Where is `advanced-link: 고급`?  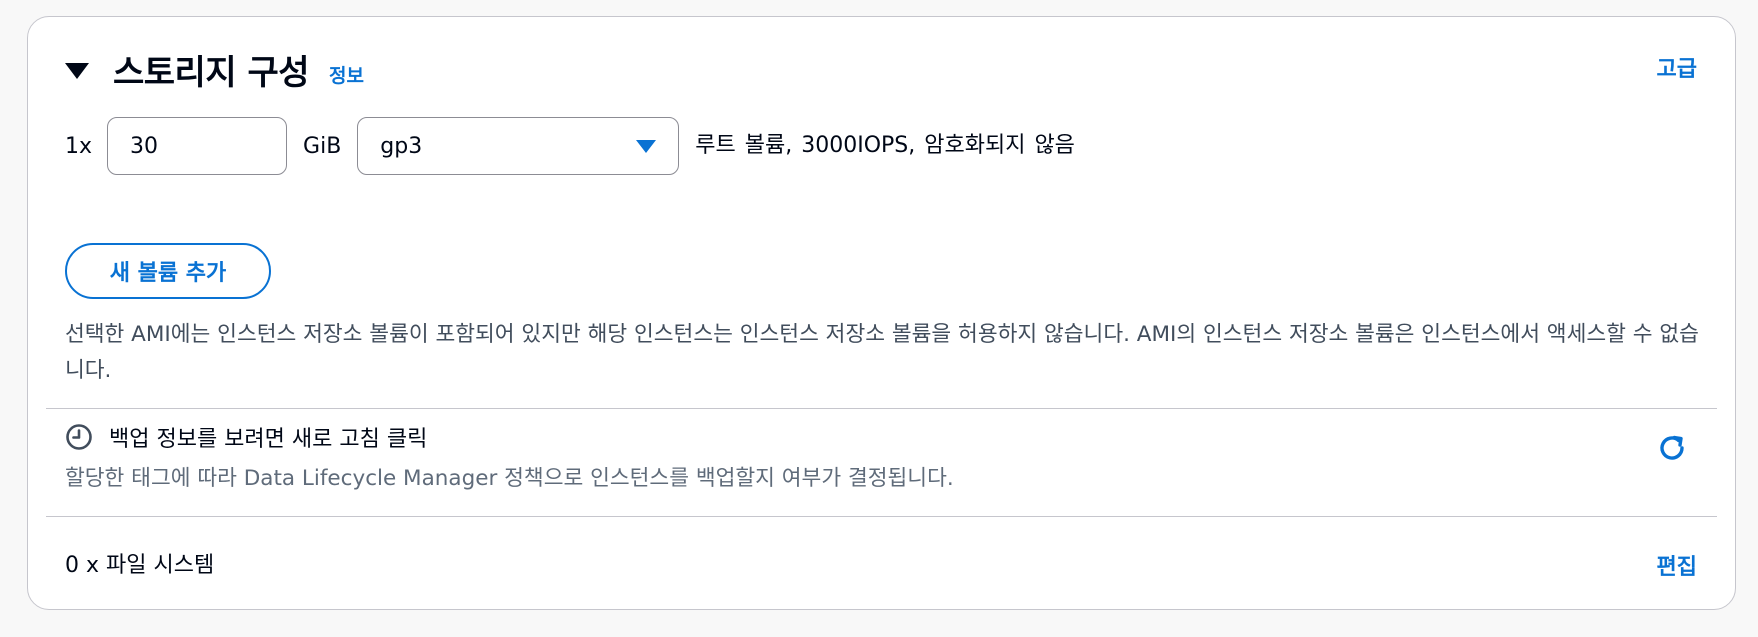 advanced-link: 고급 is located at coordinates (1677, 67).